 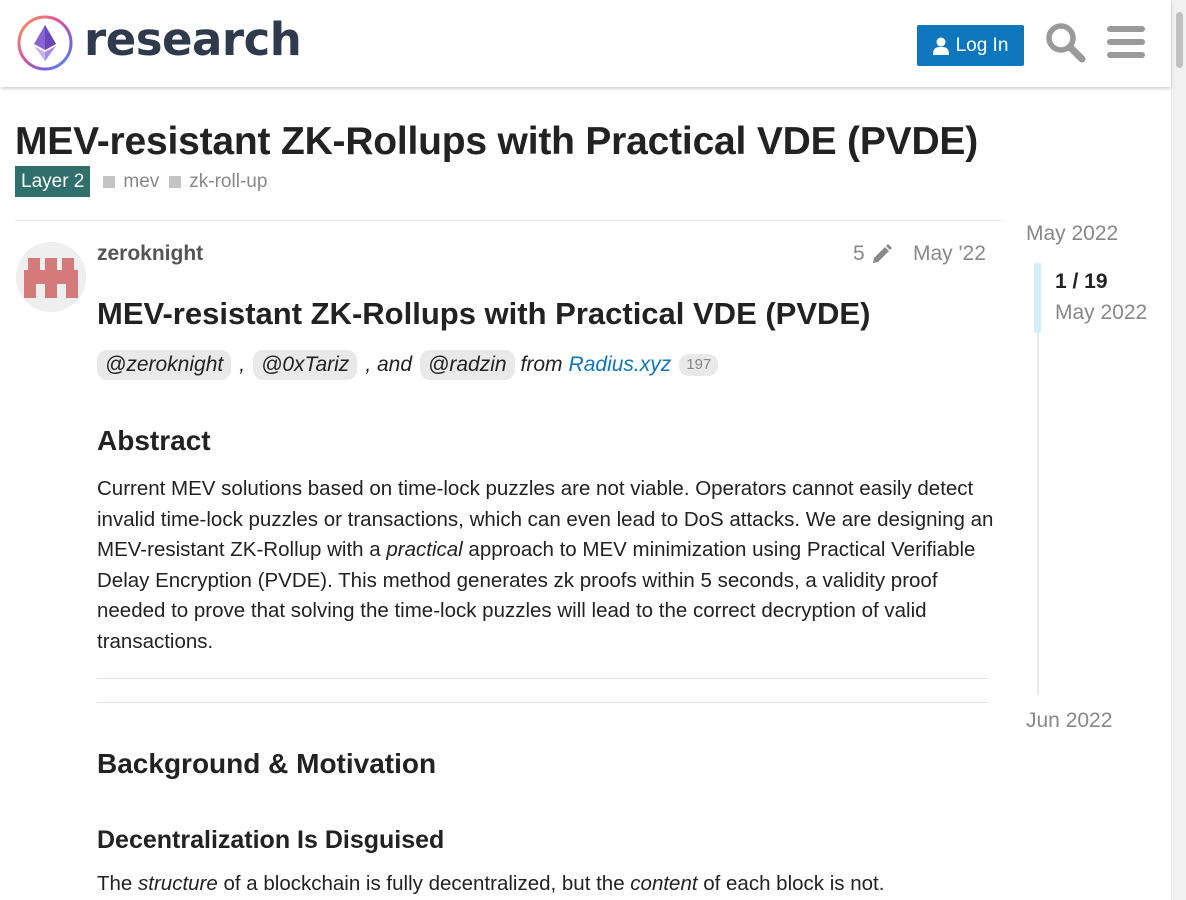 What do you see at coordinates (664, 883) in the screenshot?
I see `body-emphasis: content` at bounding box center [664, 883].